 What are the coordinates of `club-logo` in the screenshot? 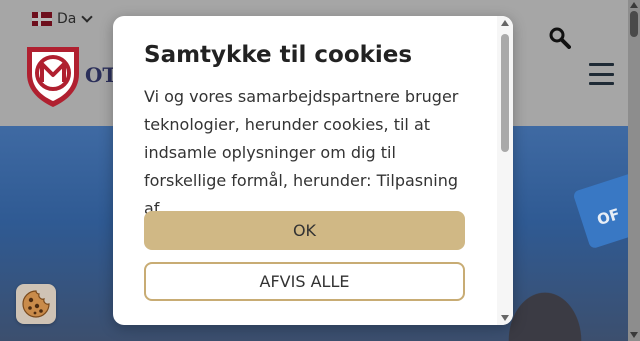 It's located at (53, 76).